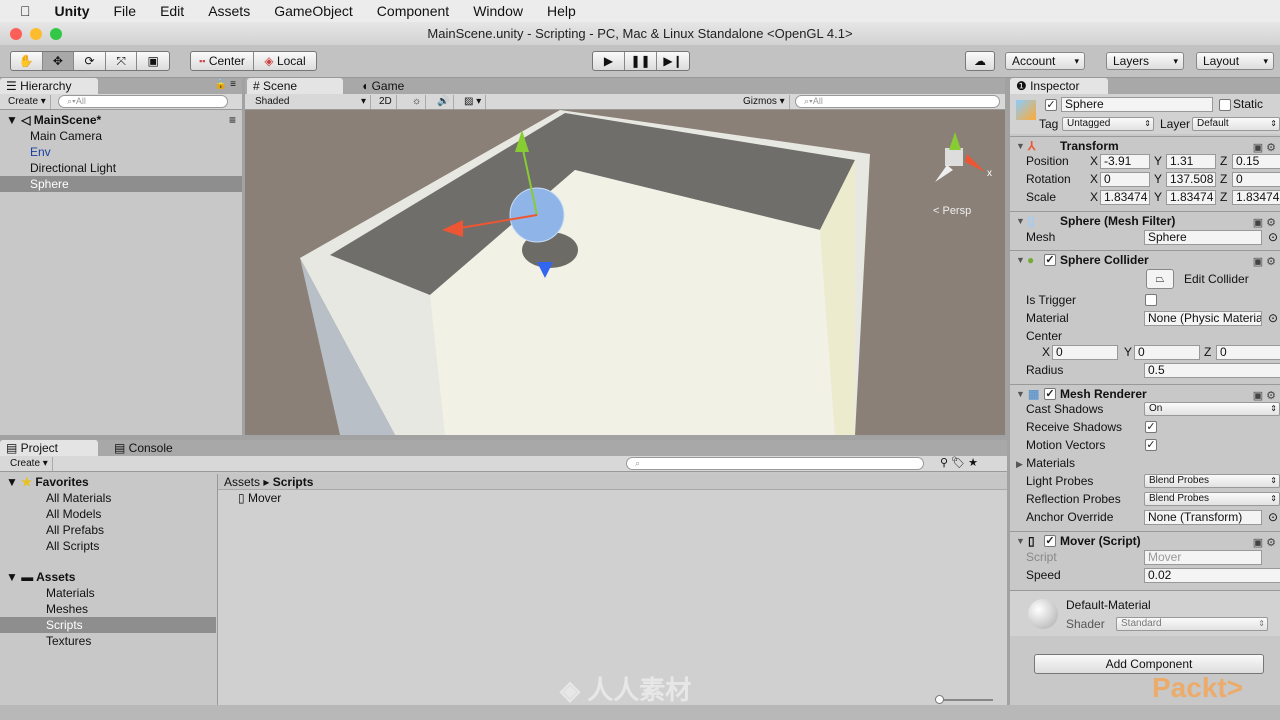 The height and width of the screenshot is (720, 1280). What do you see at coordinates (27, 61) in the screenshot?
I see `hand-icon: ✋` at bounding box center [27, 61].